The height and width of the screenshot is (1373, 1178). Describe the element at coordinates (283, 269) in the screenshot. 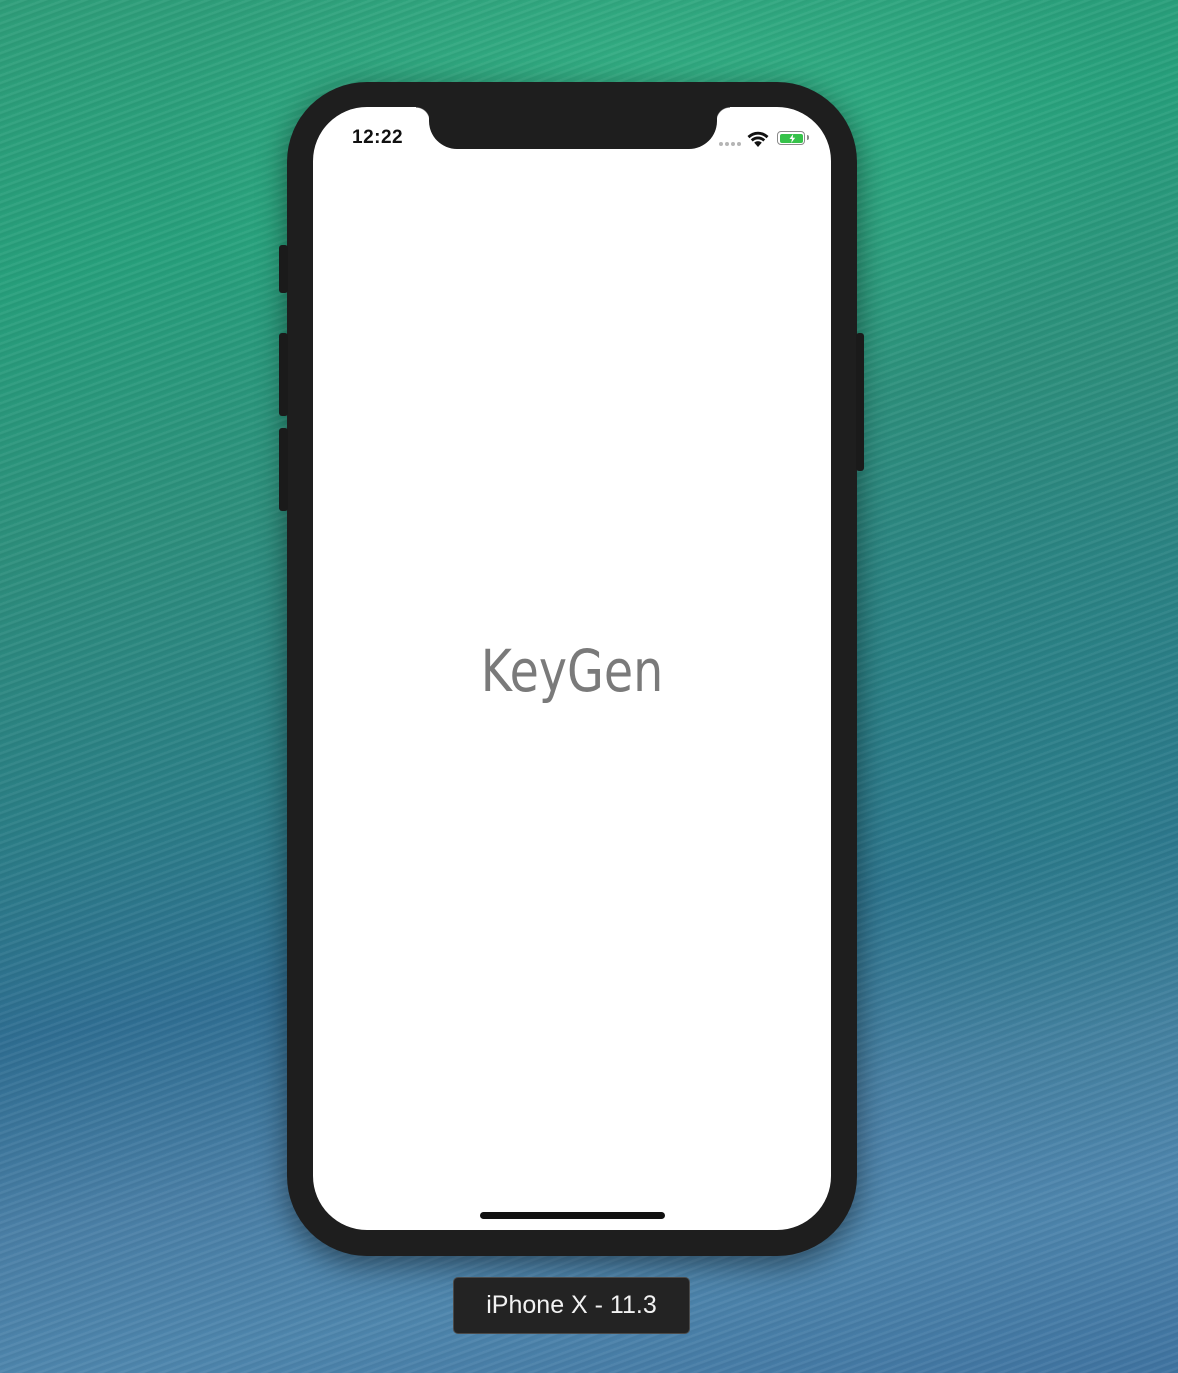

I see `silent-switch` at that location.